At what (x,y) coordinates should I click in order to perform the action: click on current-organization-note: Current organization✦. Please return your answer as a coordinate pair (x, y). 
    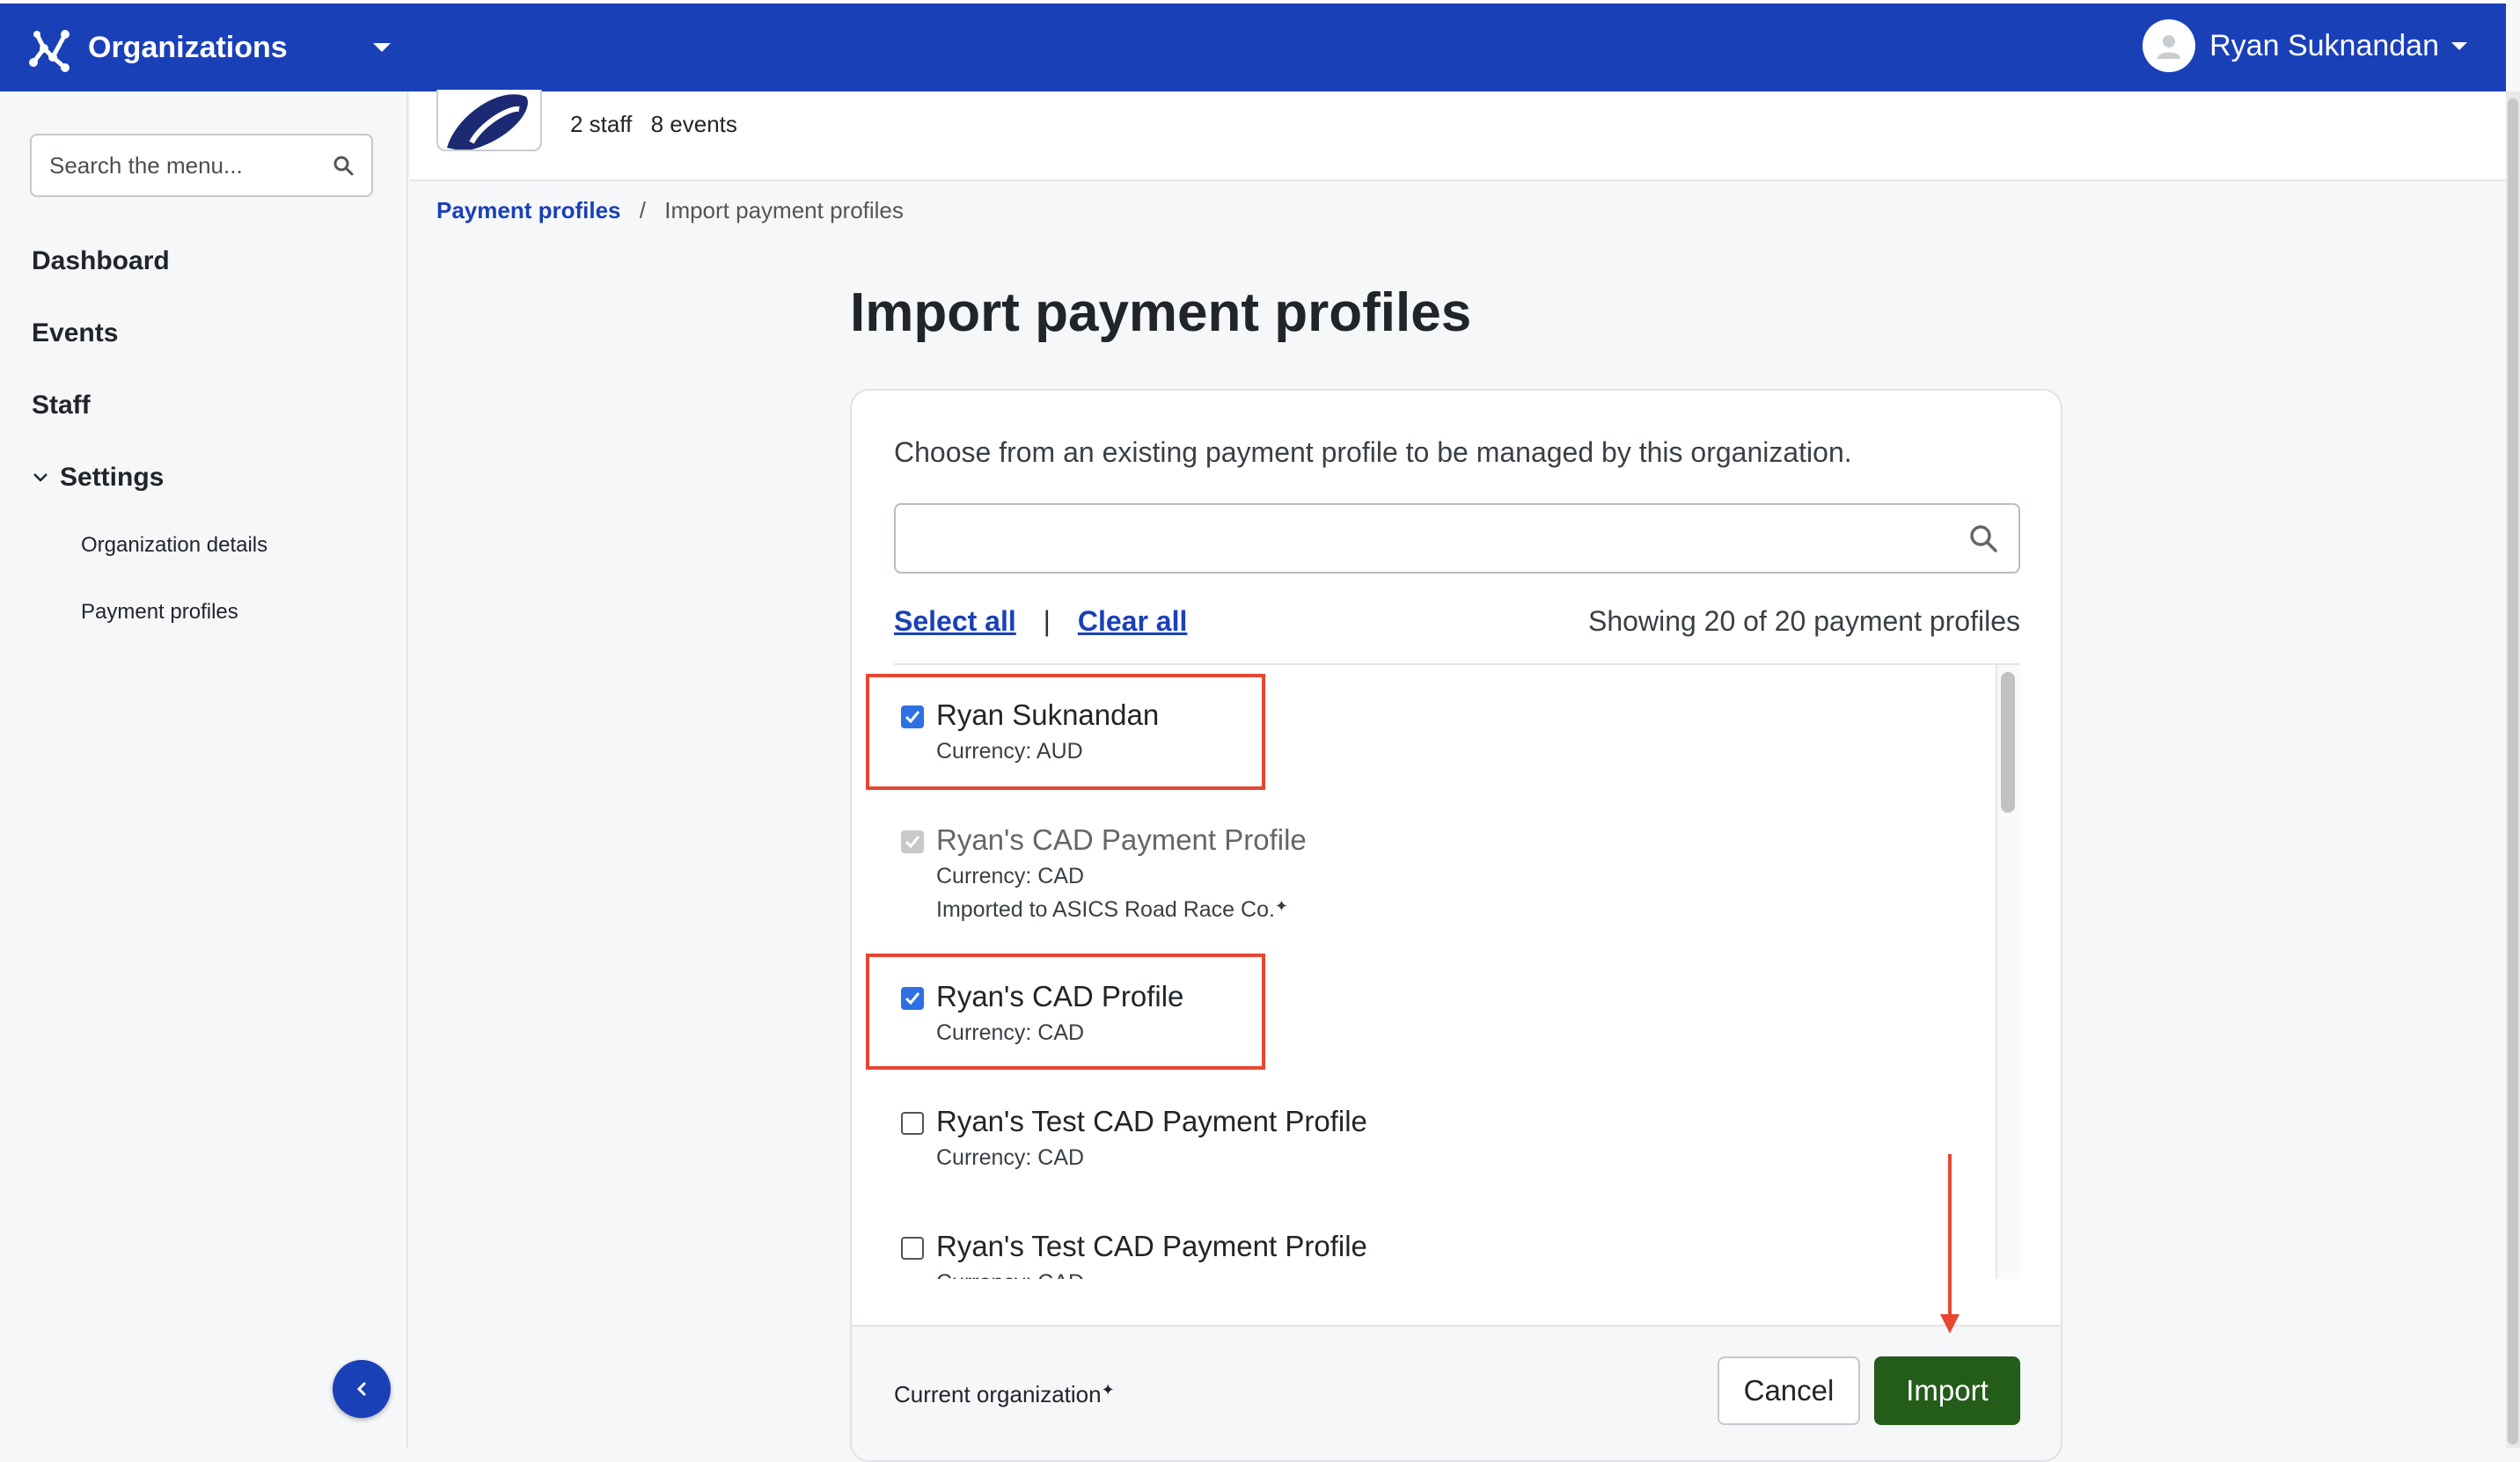
    Looking at the image, I should click on (1005, 1394).